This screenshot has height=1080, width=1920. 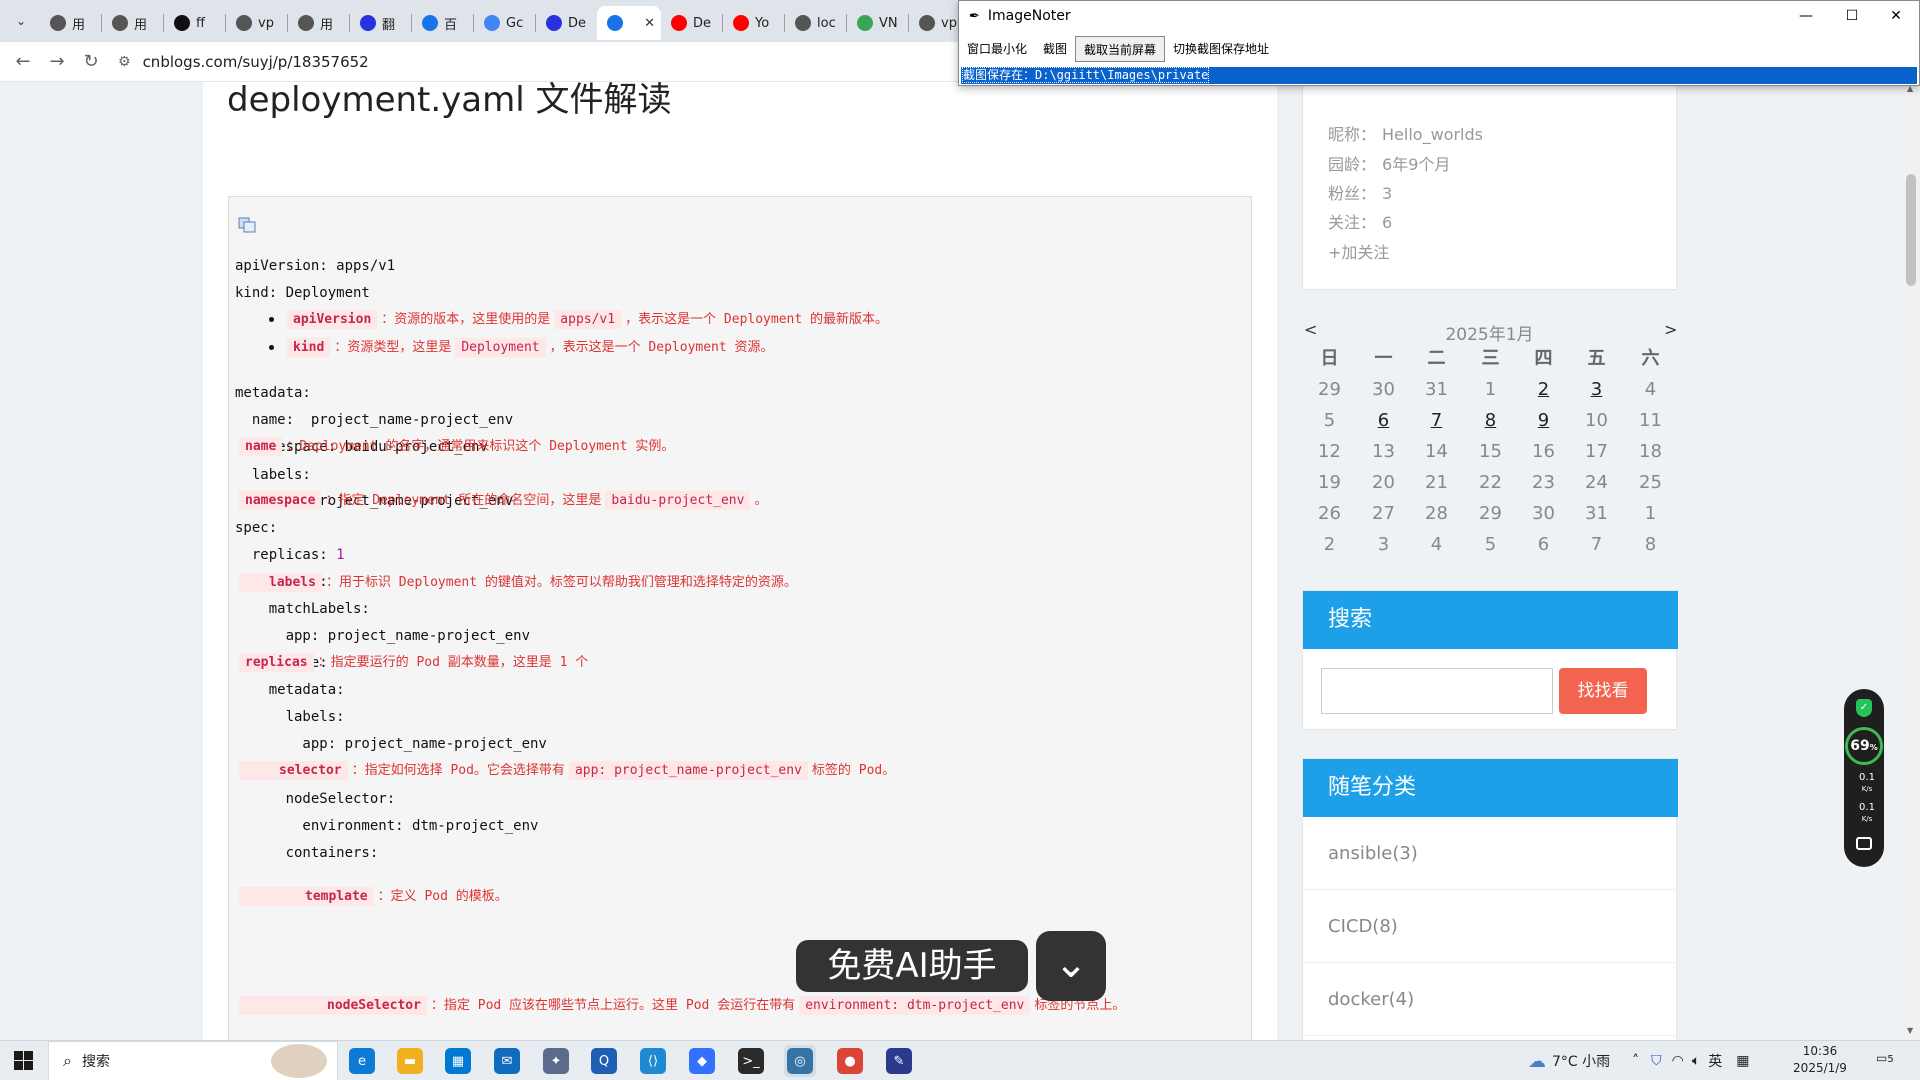 I want to click on annotation-literal: baidu-project_env, so click(x=678, y=500).